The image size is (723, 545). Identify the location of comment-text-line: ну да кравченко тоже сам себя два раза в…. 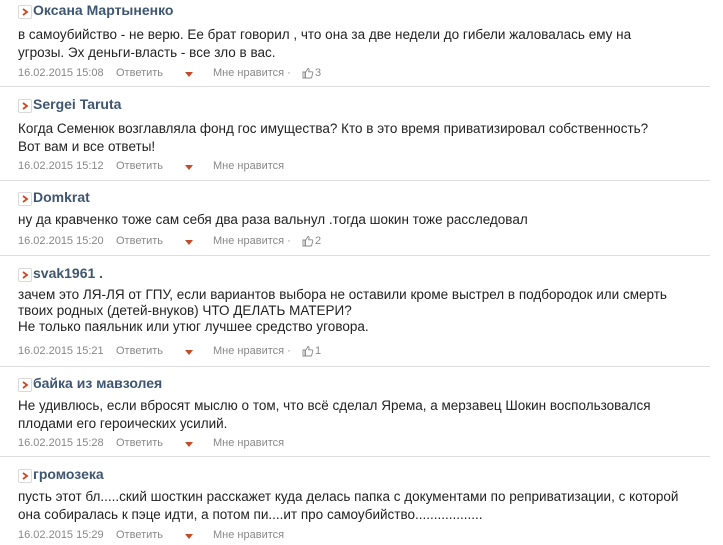
(273, 219).